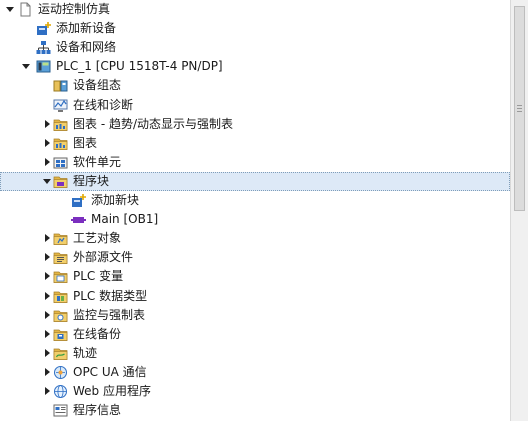  What do you see at coordinates (78, 200) in the screenshot?
I see `add-block-icon` at bounding box center [78, 200].